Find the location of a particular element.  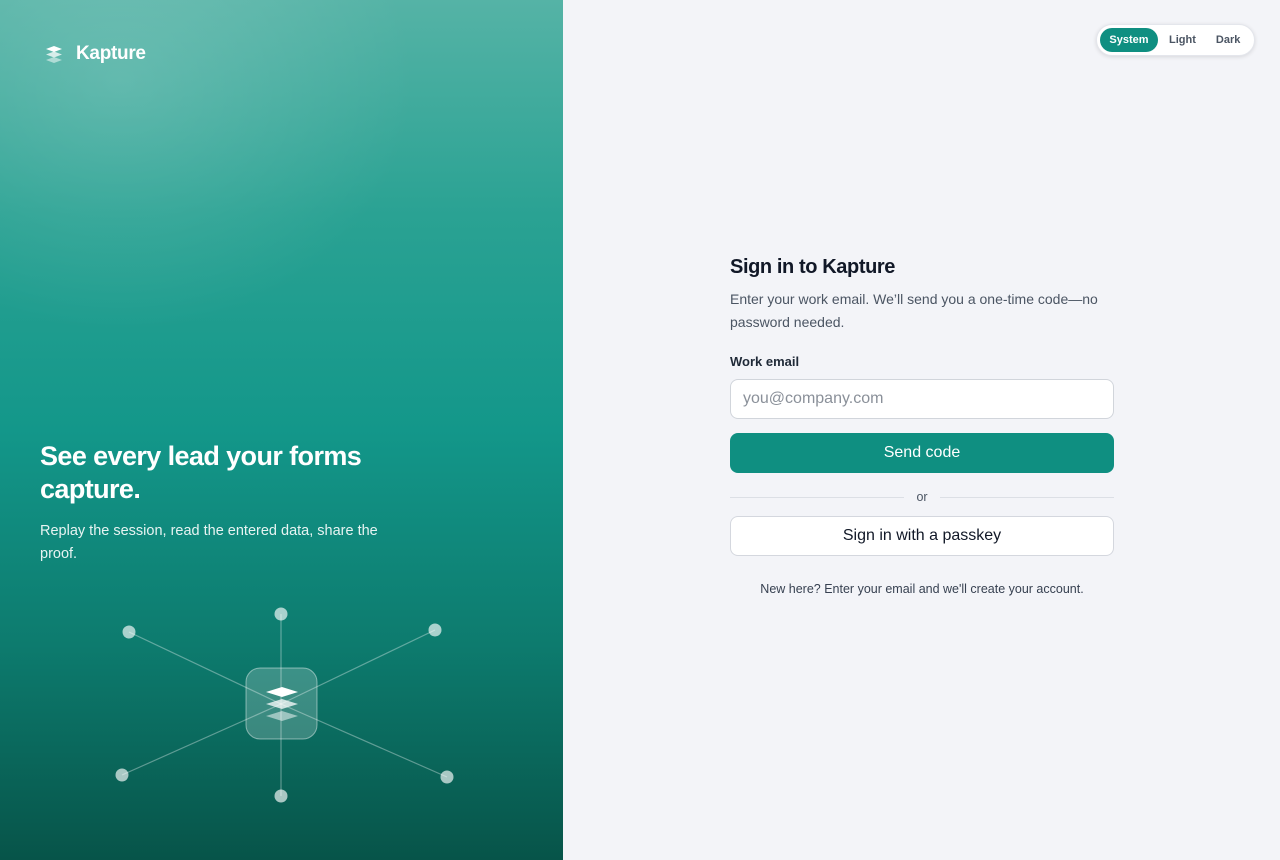

hero-headline: See every lead your forms capture. is located at coordinates (201, 472).